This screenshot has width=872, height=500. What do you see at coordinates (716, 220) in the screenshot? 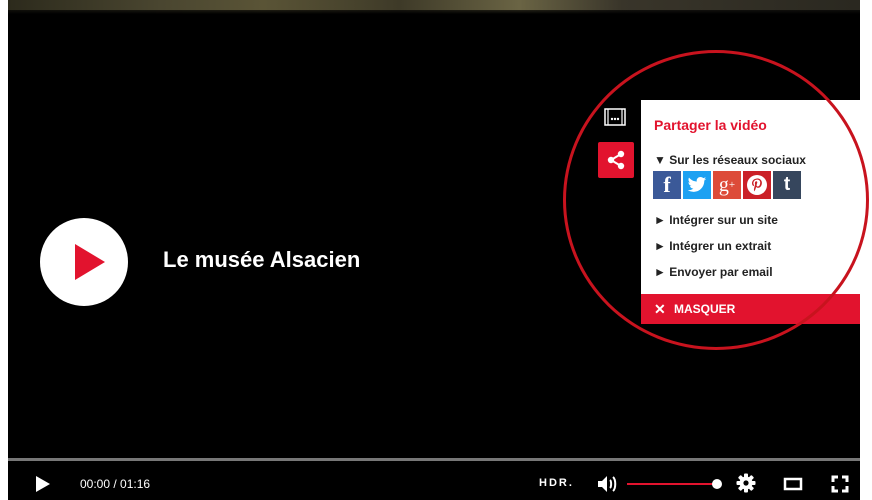
I see `share-option-embed-site: ► Intégrer sur un site` at bounding box center [716, 220].